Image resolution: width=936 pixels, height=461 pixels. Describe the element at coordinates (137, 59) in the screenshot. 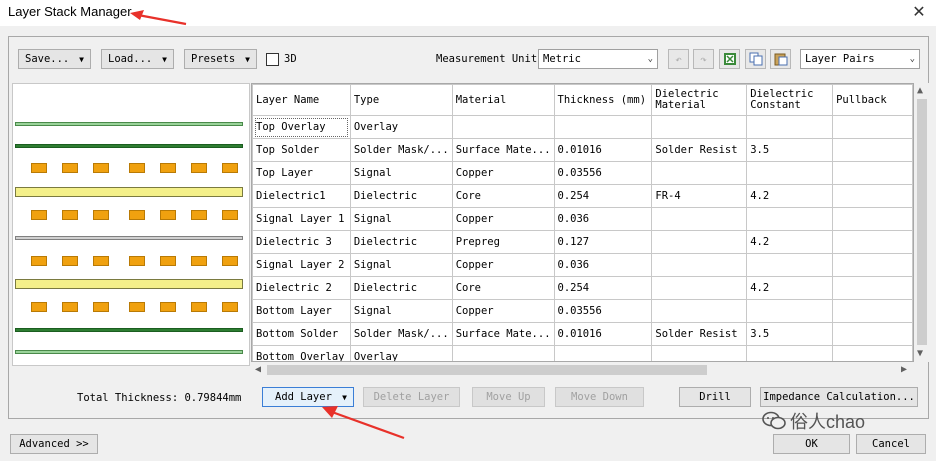

I see `load-button: Load... ▼` at that location.